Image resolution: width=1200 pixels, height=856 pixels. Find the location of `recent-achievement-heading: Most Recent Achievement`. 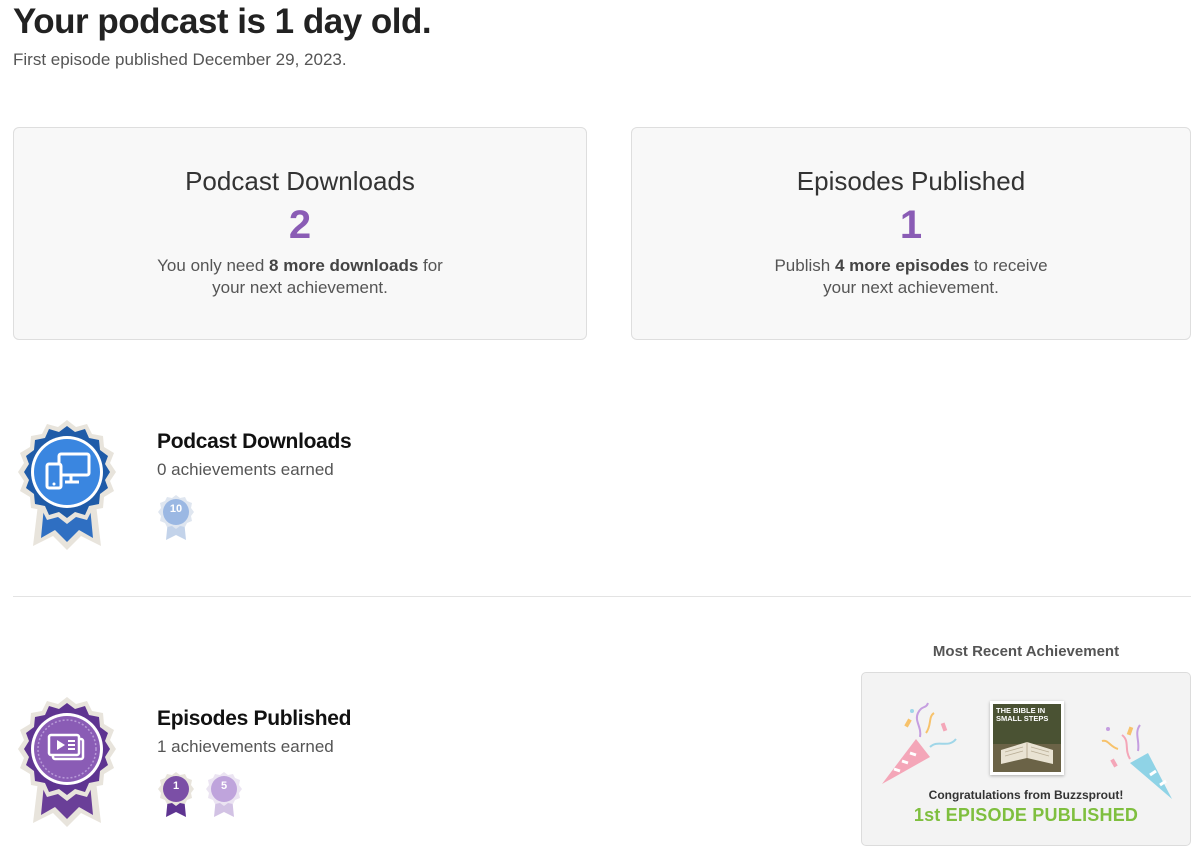

recent-achievement-heading: Most Recent Achievement is located at coordinates (1026, 651).